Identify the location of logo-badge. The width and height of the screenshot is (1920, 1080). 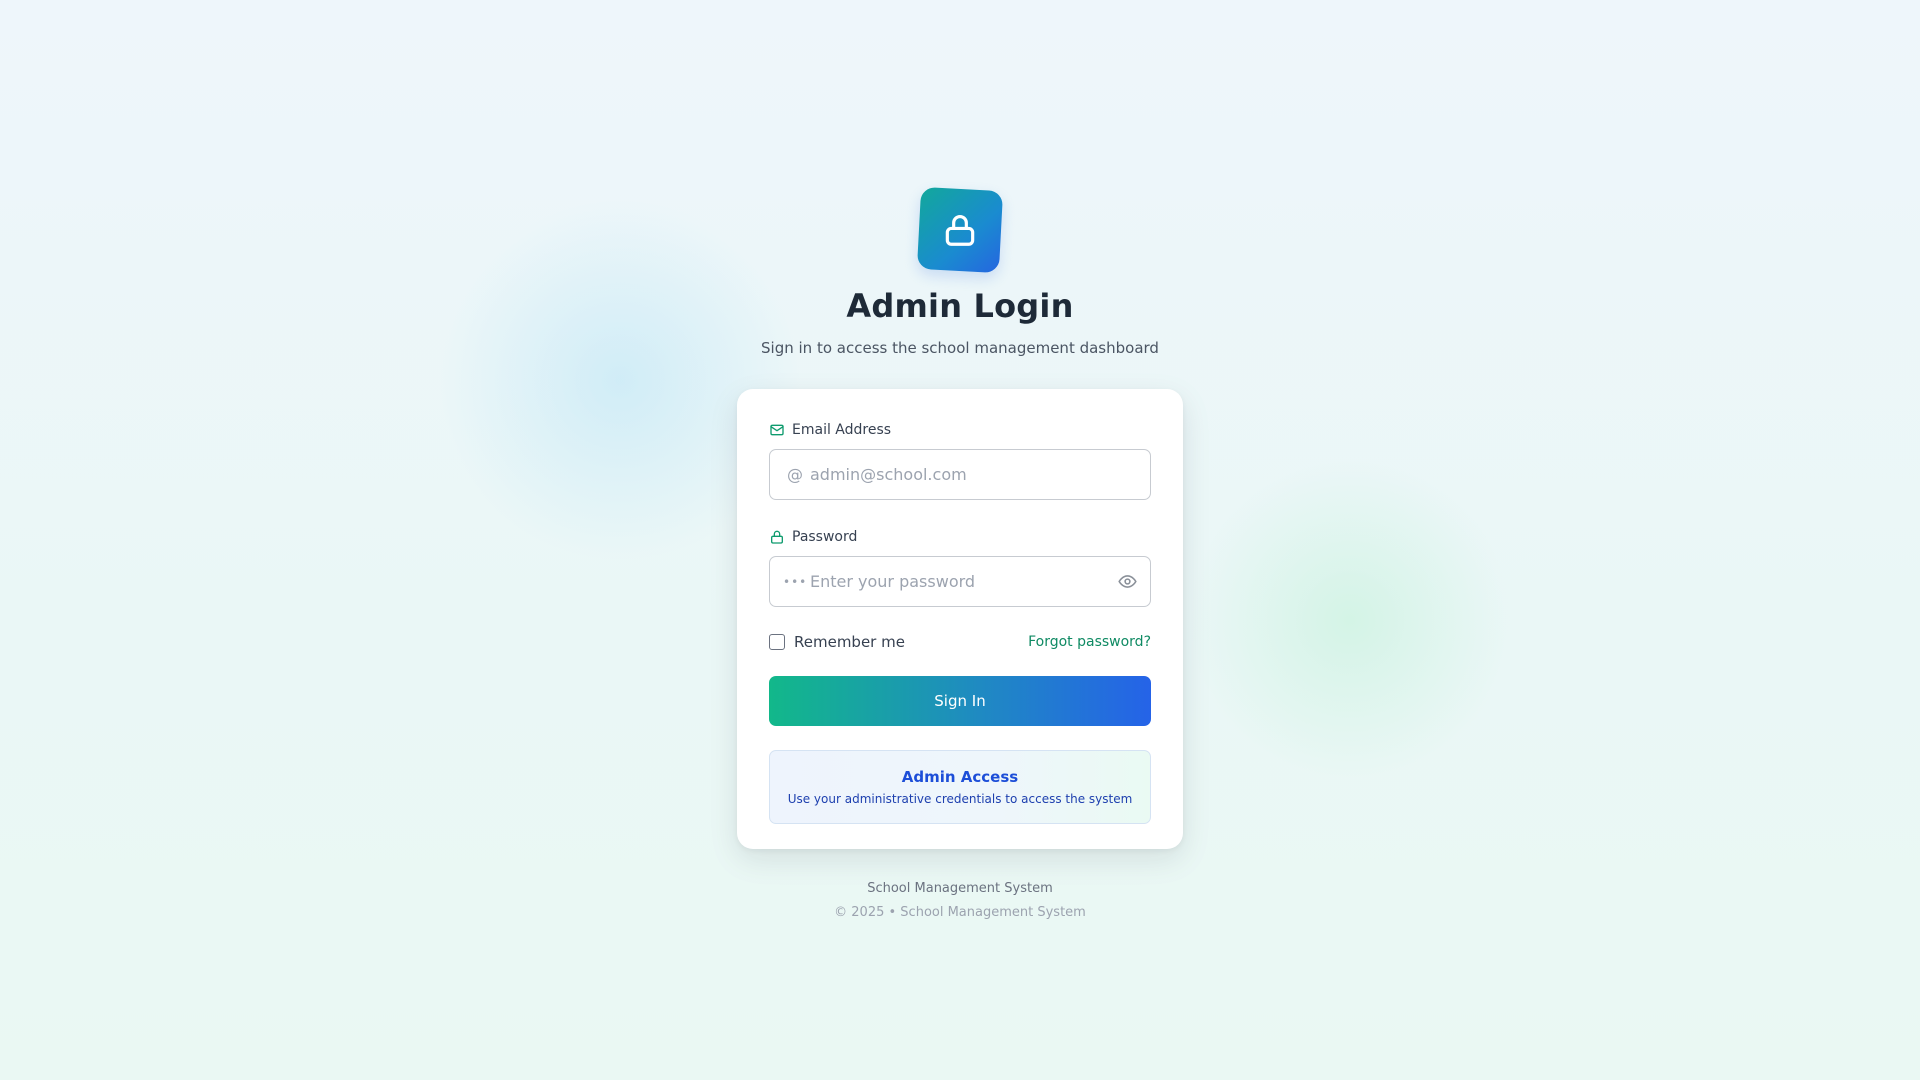
(960, 230).